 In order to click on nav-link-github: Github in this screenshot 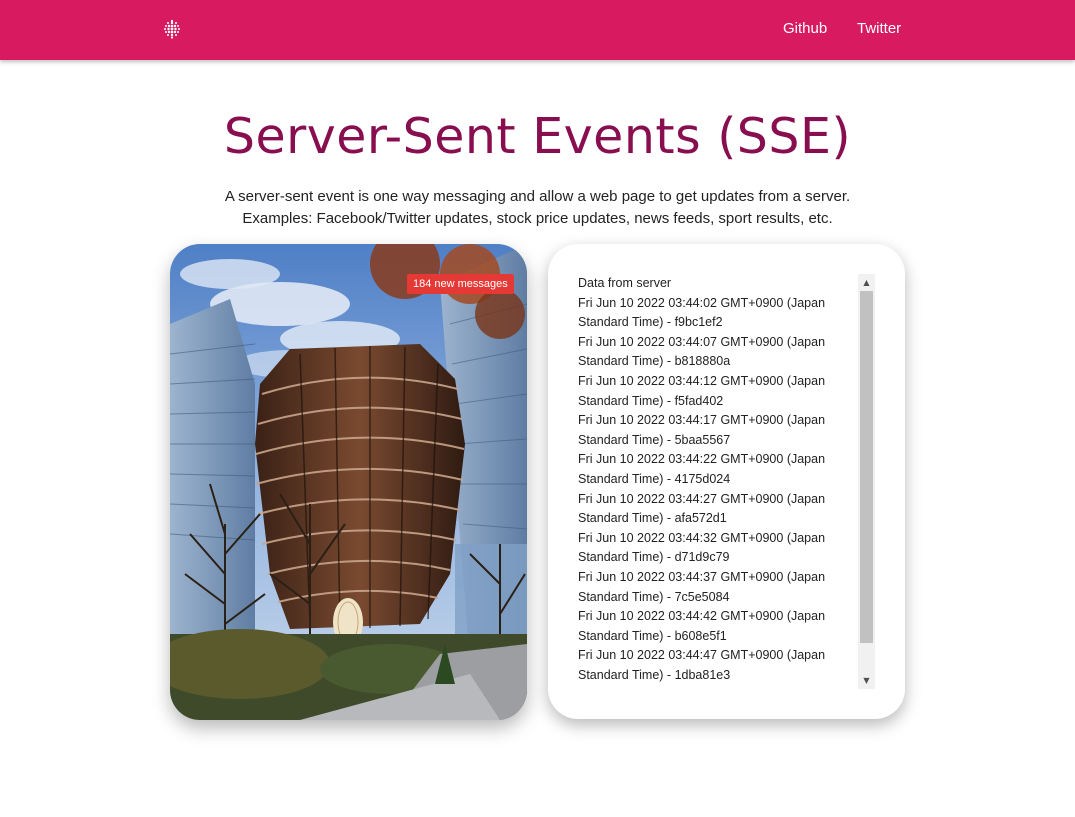, I will do `click(805, 28)`.